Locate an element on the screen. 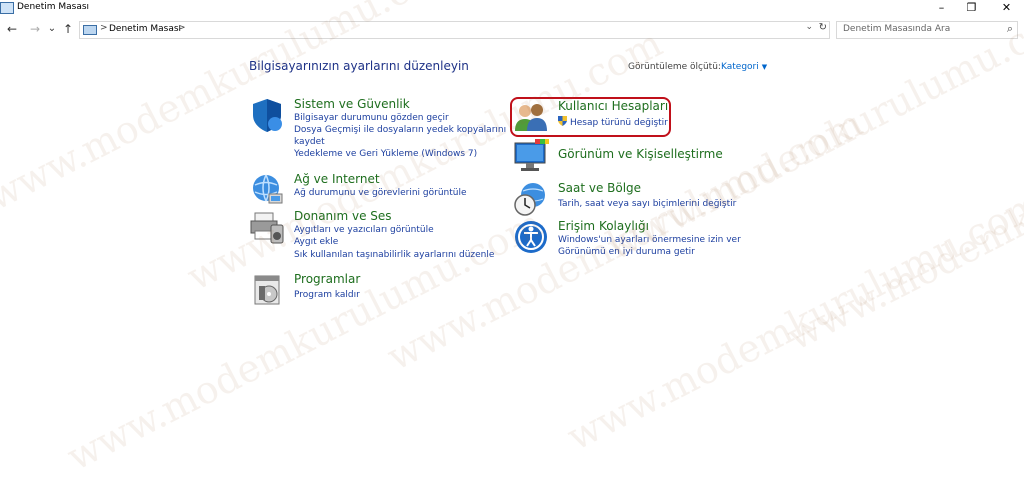 The image size is (1024, 502). monitor-palette-icon is located at coordinates (531, 157).